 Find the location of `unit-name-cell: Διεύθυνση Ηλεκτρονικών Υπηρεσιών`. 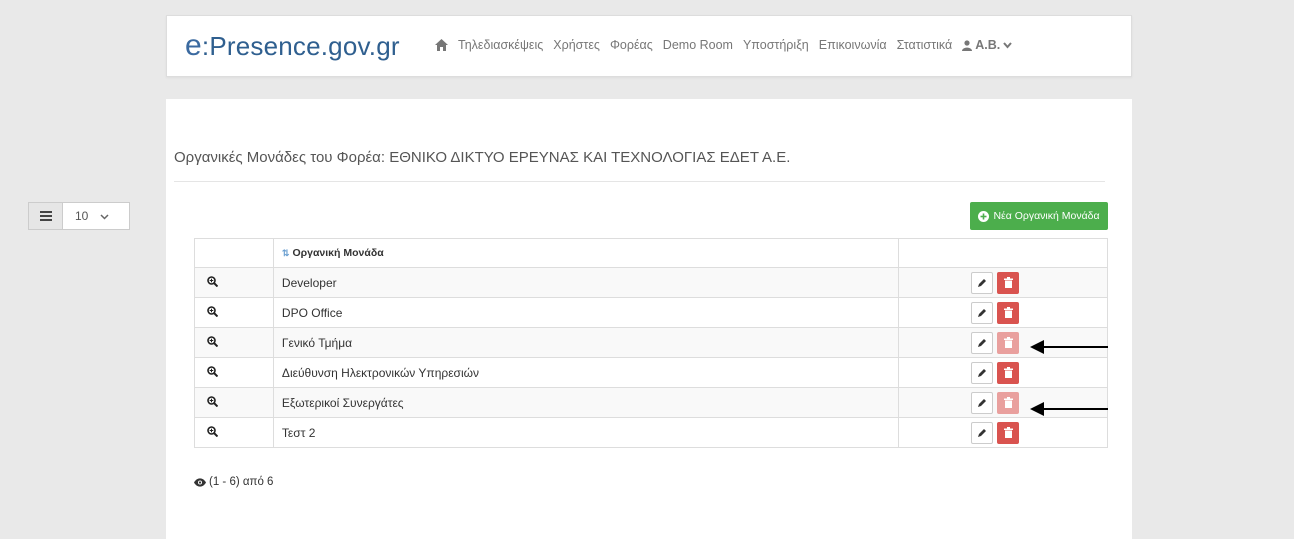

unit-name-cell: Διεύθυνση Ηλεκτρονικών Υπηρεσιών is located at coordinates (586, 372).